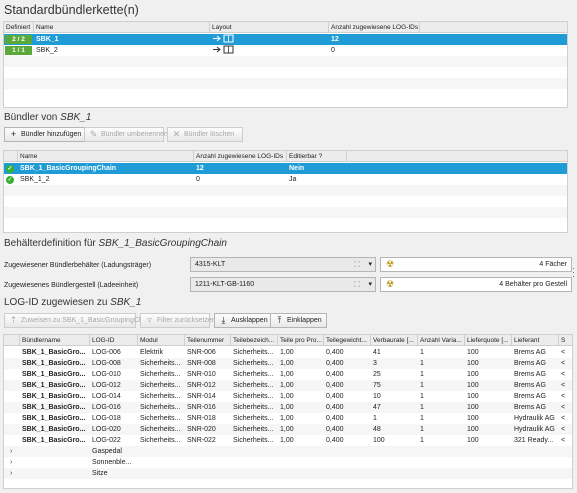 The image size is (577, 493). I want to click on group-name: Sitze, so click(100, 473).